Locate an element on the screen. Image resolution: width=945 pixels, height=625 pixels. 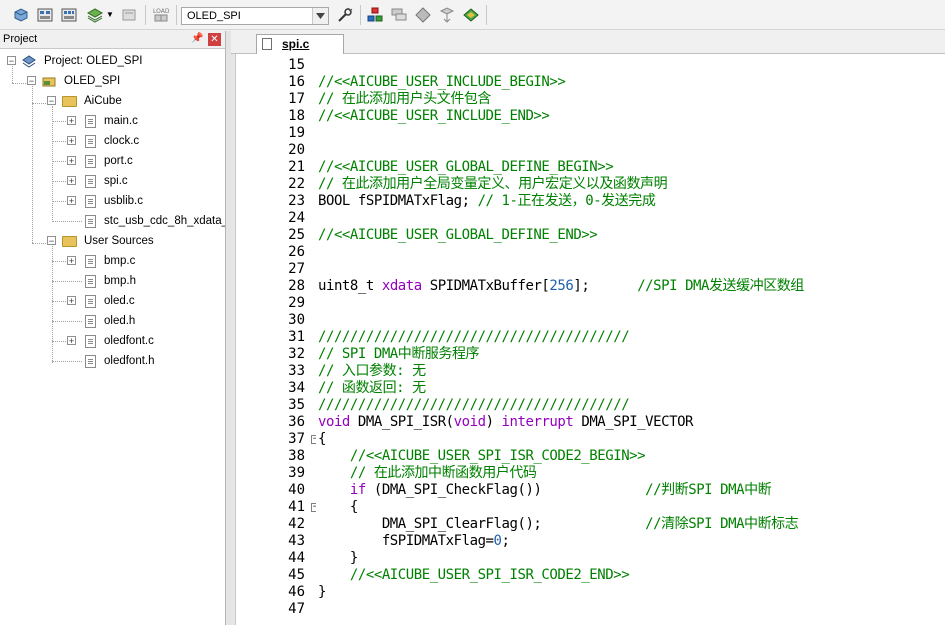
tree-item-label: usblib.c is located at coordinates (123, 201).